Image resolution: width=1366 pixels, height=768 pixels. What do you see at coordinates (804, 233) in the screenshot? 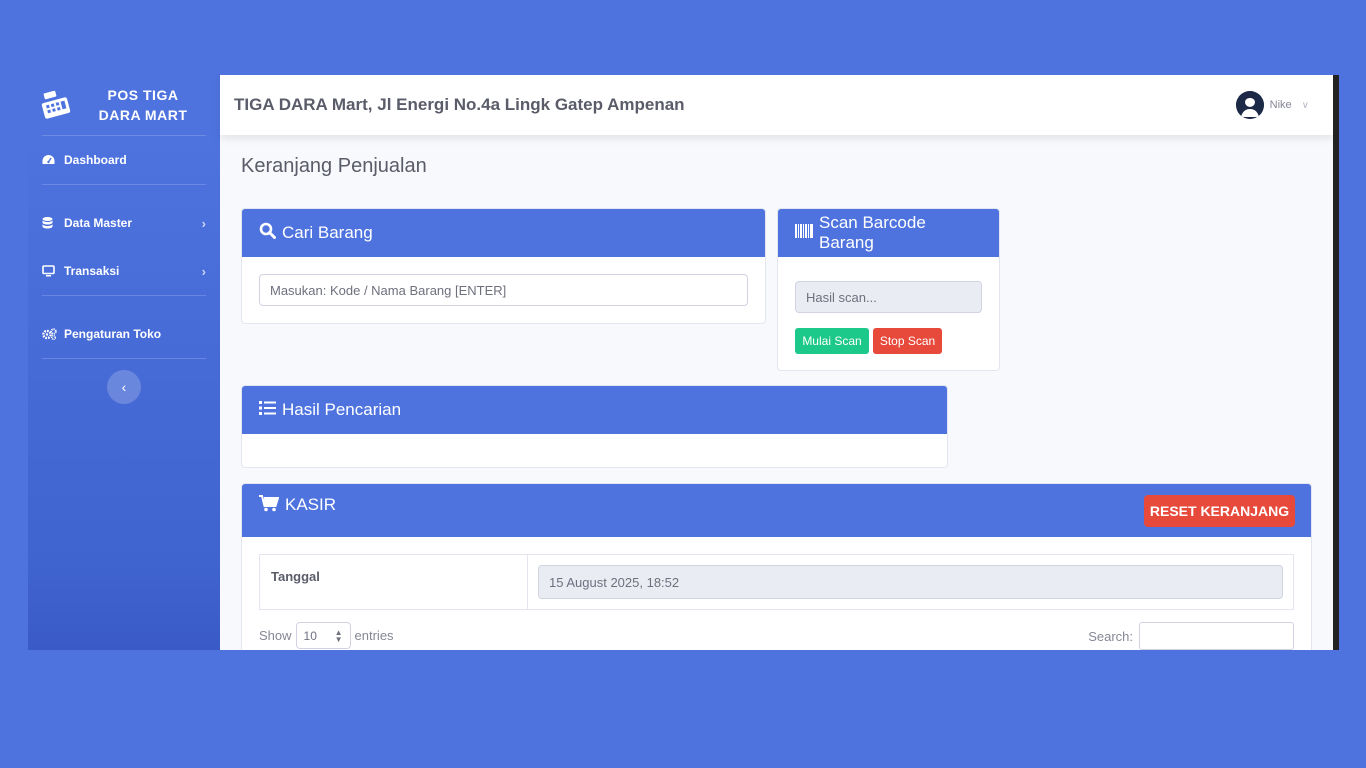
I see `barcode-icon` at bounding box center [804, 233].